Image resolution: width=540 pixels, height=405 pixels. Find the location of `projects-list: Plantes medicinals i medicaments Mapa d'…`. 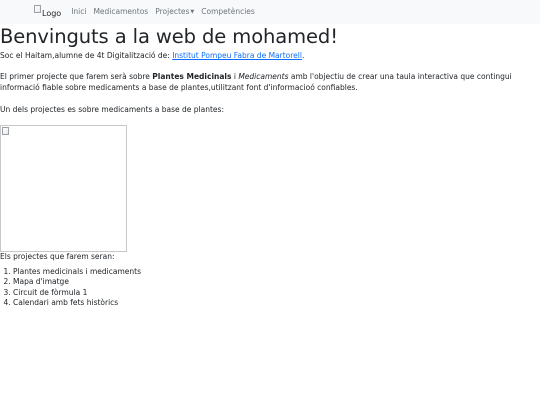

projects-list: Plantes medicinals i medicaments Mapa d'… is located at coordinates (270, 287).